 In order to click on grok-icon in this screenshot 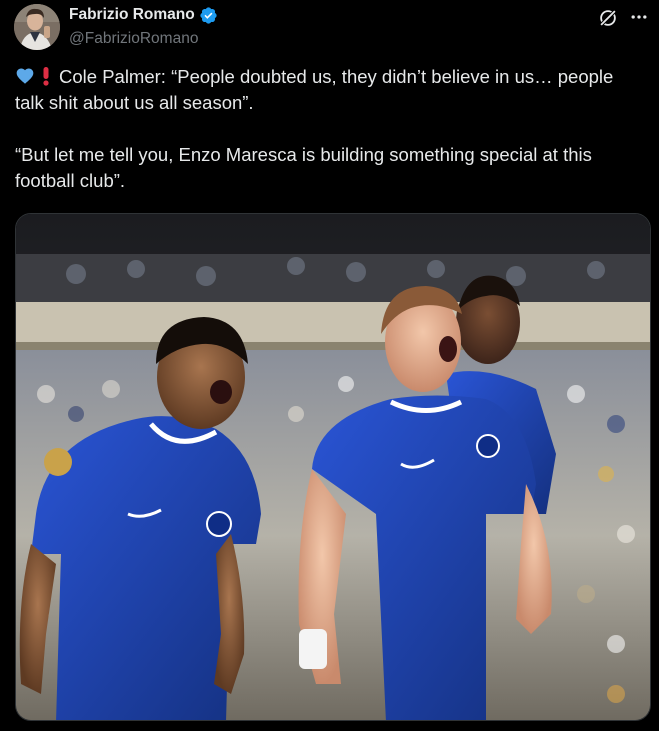, I will do `click(608, 18)`.